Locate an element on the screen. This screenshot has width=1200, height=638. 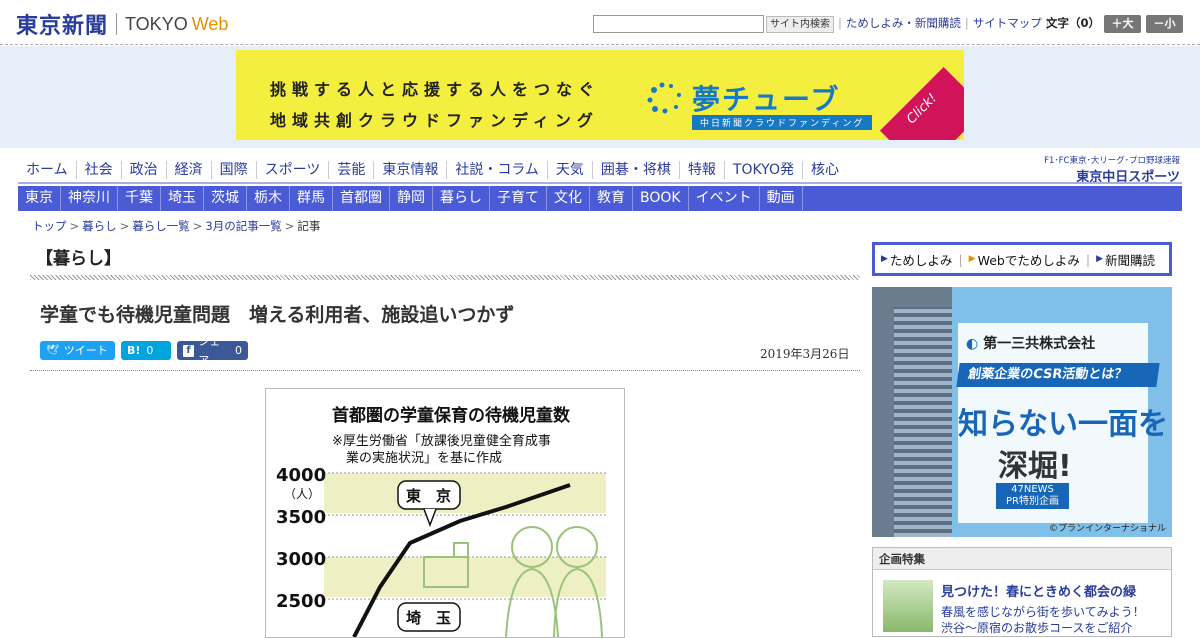
facebook-share-button: f シェア 0 is located at coordinates (212, 351).